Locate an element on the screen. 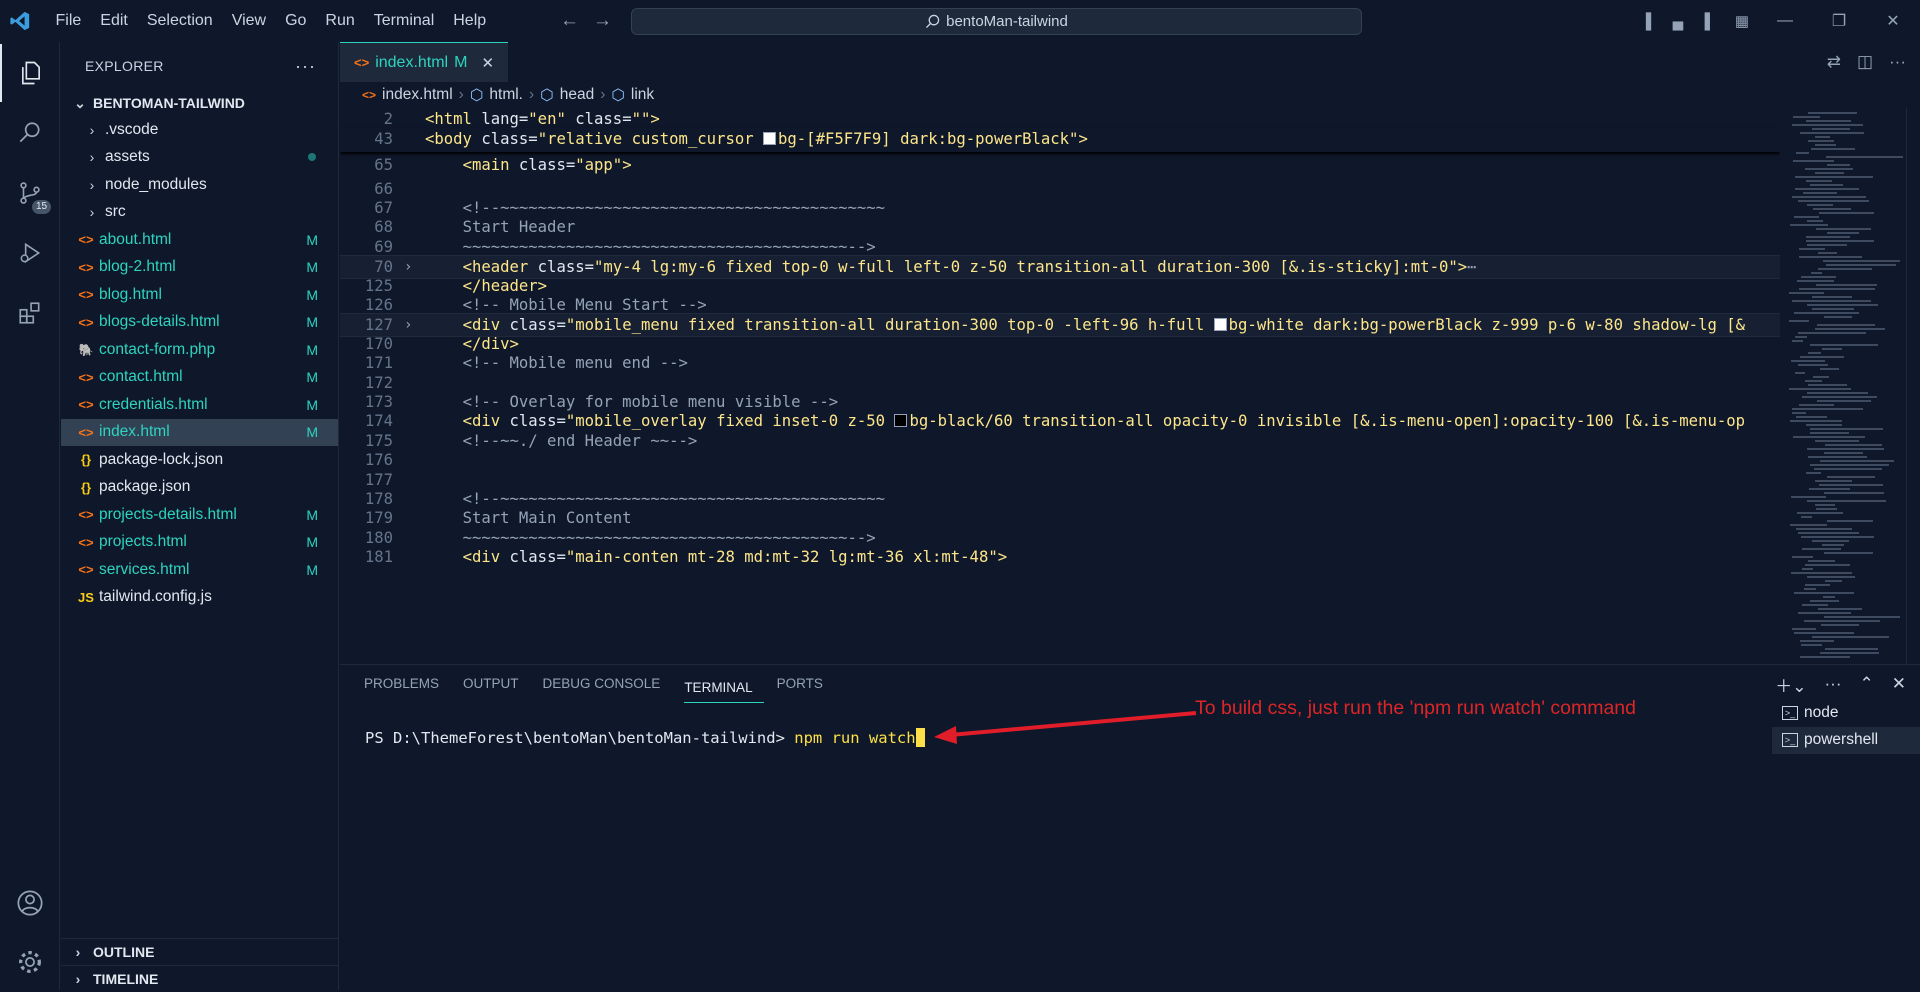 This screenshot has height=992, width=1920. tab-index-html: <> index.html M ✕ is located at coordinates (424, 62).